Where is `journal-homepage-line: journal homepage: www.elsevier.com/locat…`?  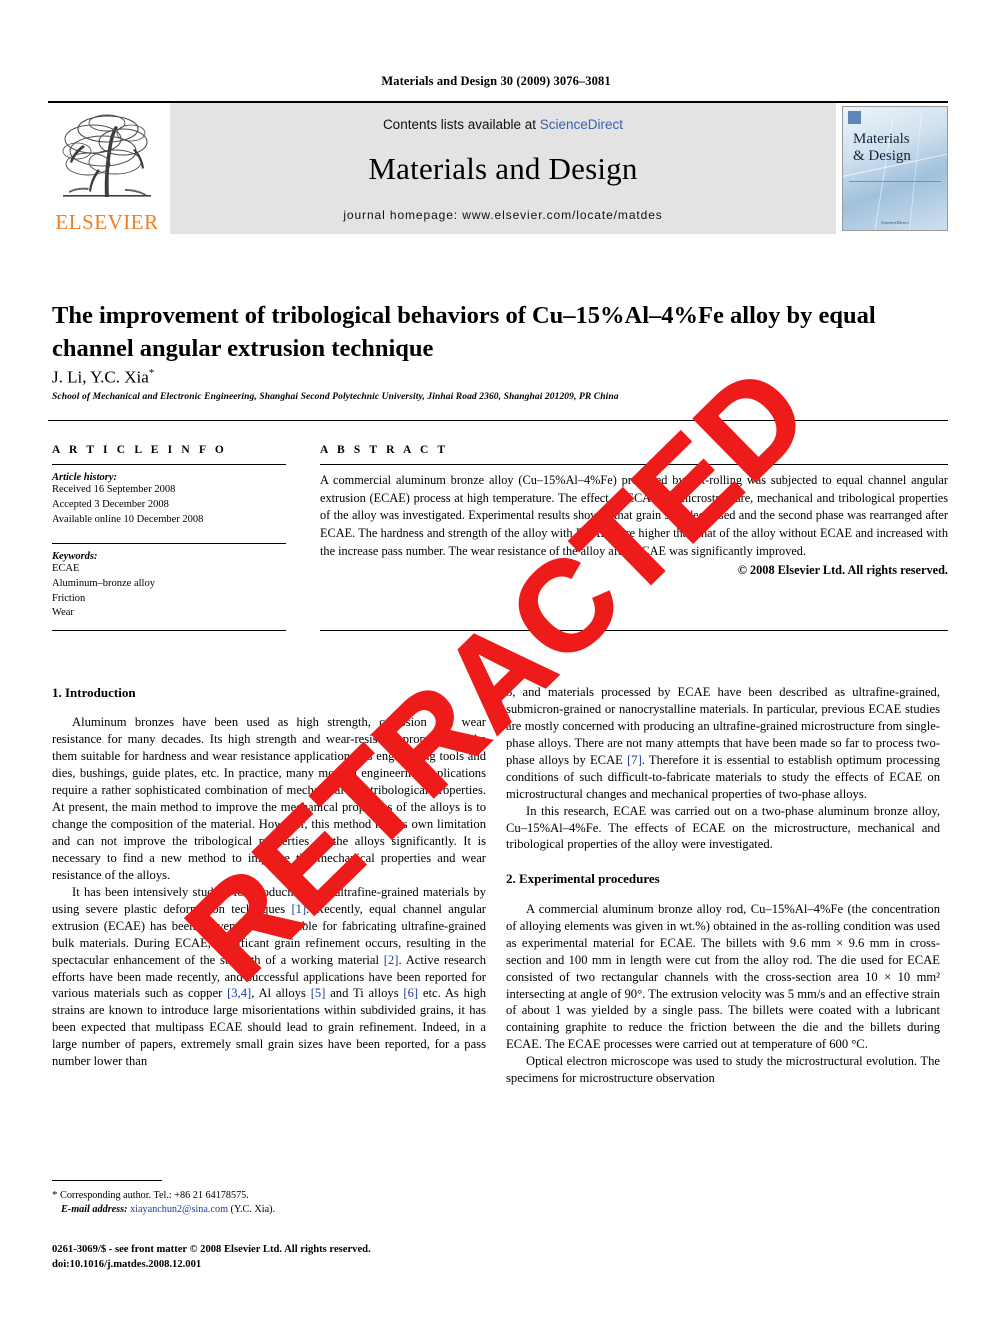 journal-homepage-line: journal homepage: www.elsevier.com/locat… is located at coordinates (503, 215).